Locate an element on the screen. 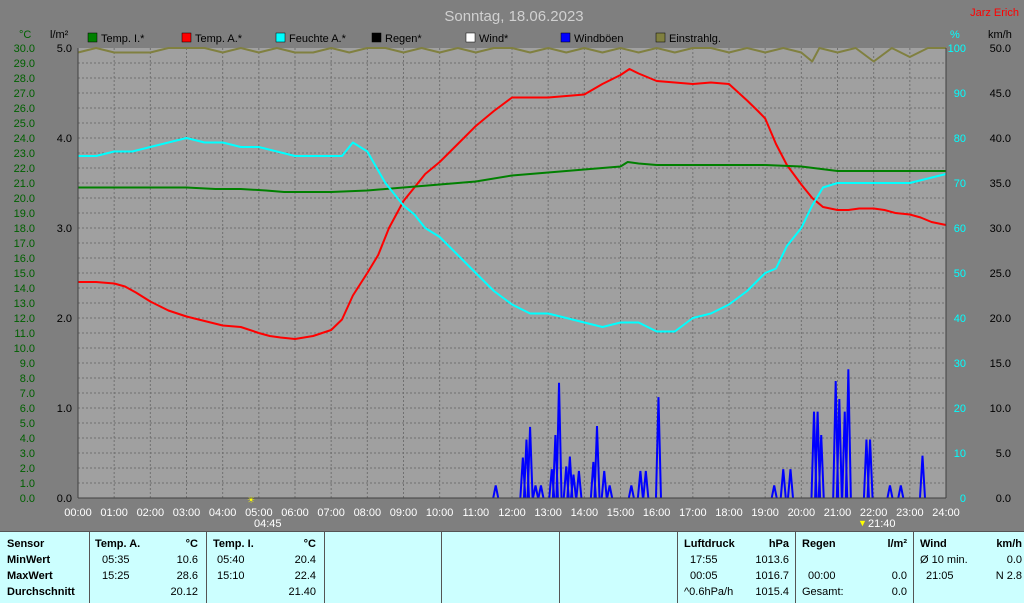 This screenshot has height=603, width=1024. rain-tick-label: 3.0 is located at coordinates (64, 229).